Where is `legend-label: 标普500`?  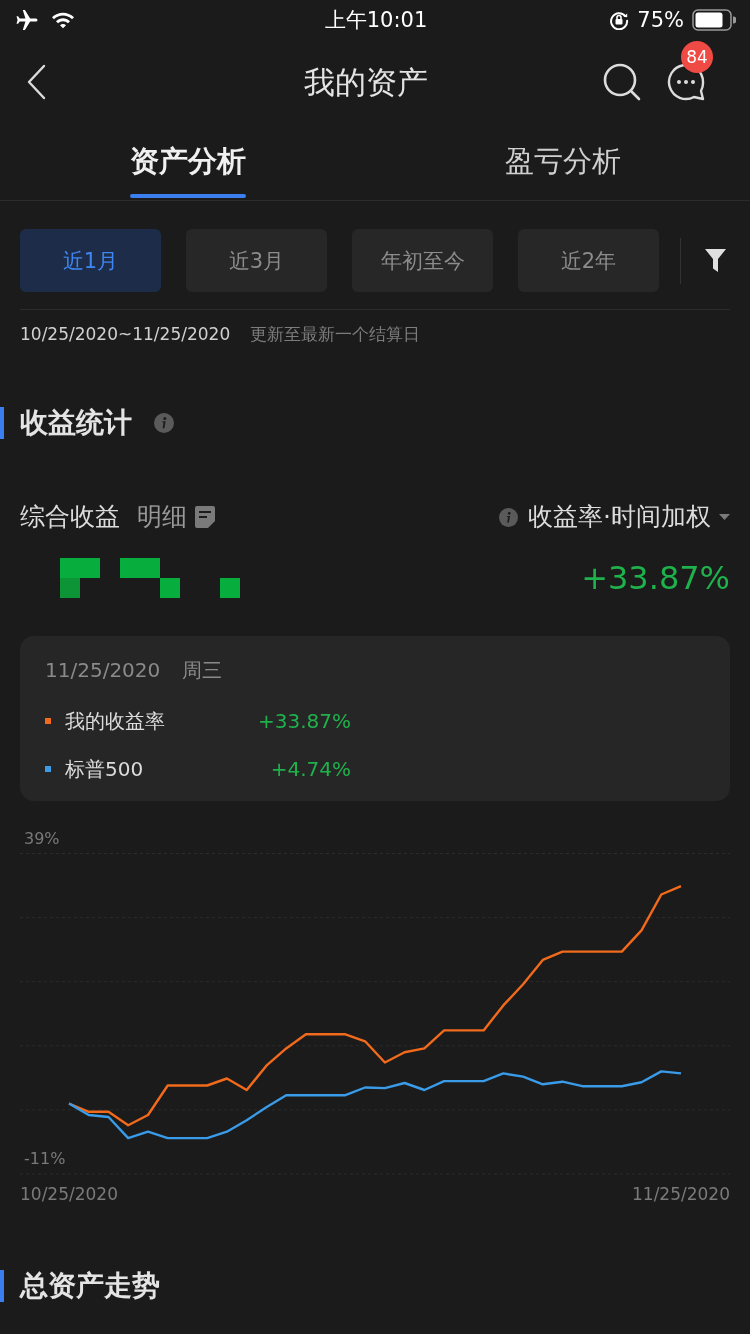
legend-label: 标普500 is located at coordinates (105, 769).